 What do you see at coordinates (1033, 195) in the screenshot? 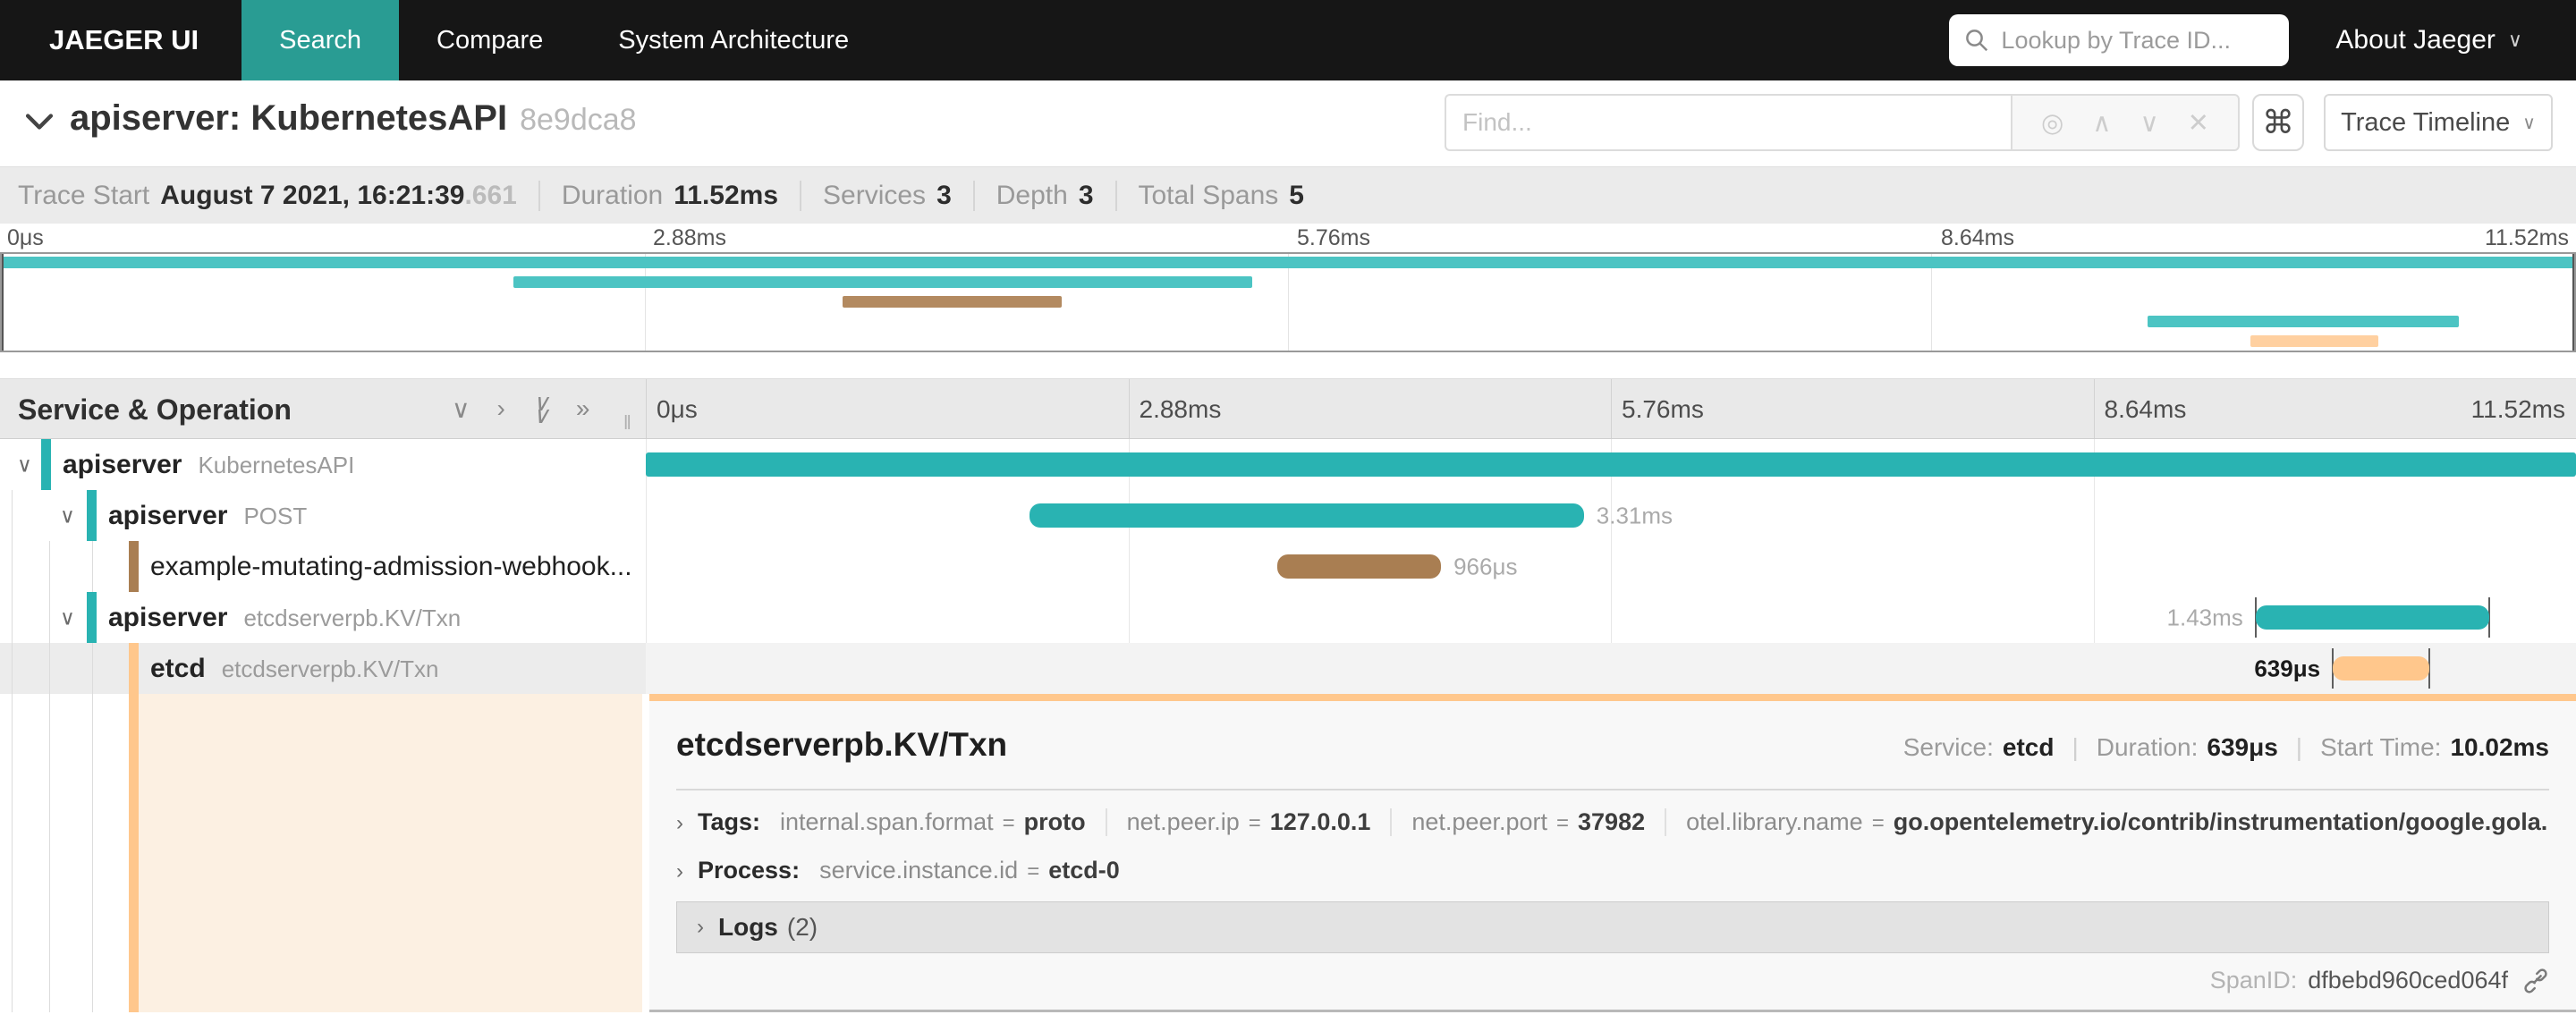
I see `depth-item: Depth 3` at bounding box center [1033, 195].